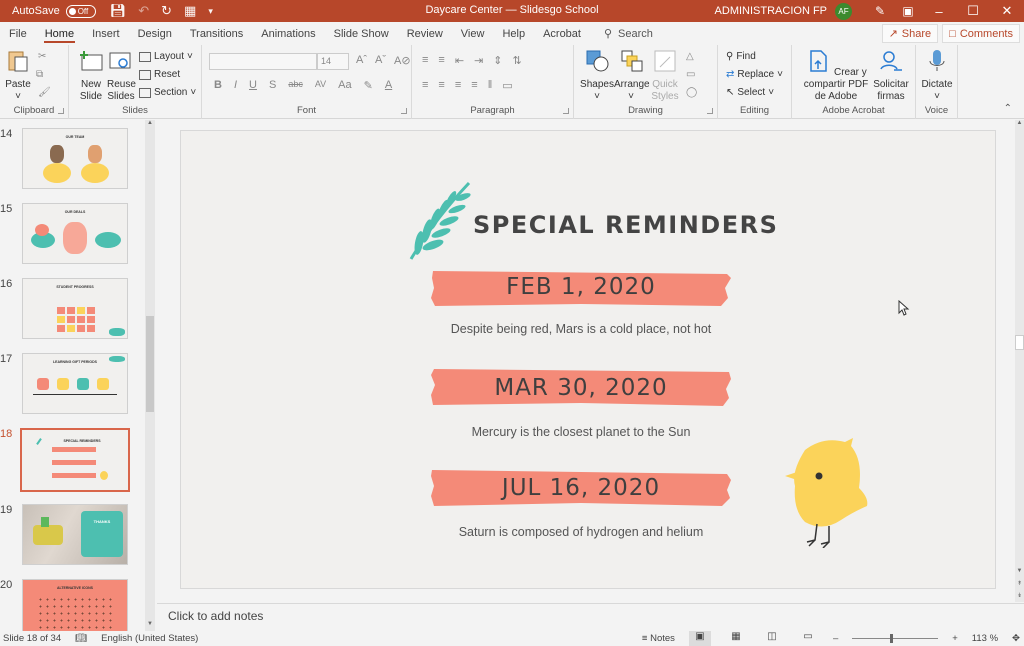 The height and width of the screenshot is (646, 1024). I want to click on select-button: ↖ Select ˅, so click(750, 92).